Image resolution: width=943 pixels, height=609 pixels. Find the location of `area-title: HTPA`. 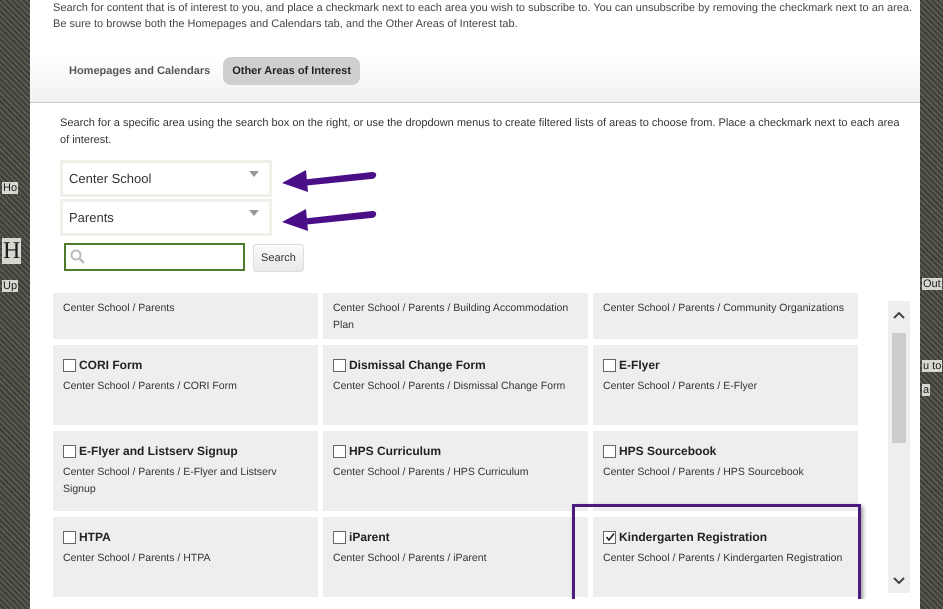

area-title: HTPA is located at coordinates (95, 537).